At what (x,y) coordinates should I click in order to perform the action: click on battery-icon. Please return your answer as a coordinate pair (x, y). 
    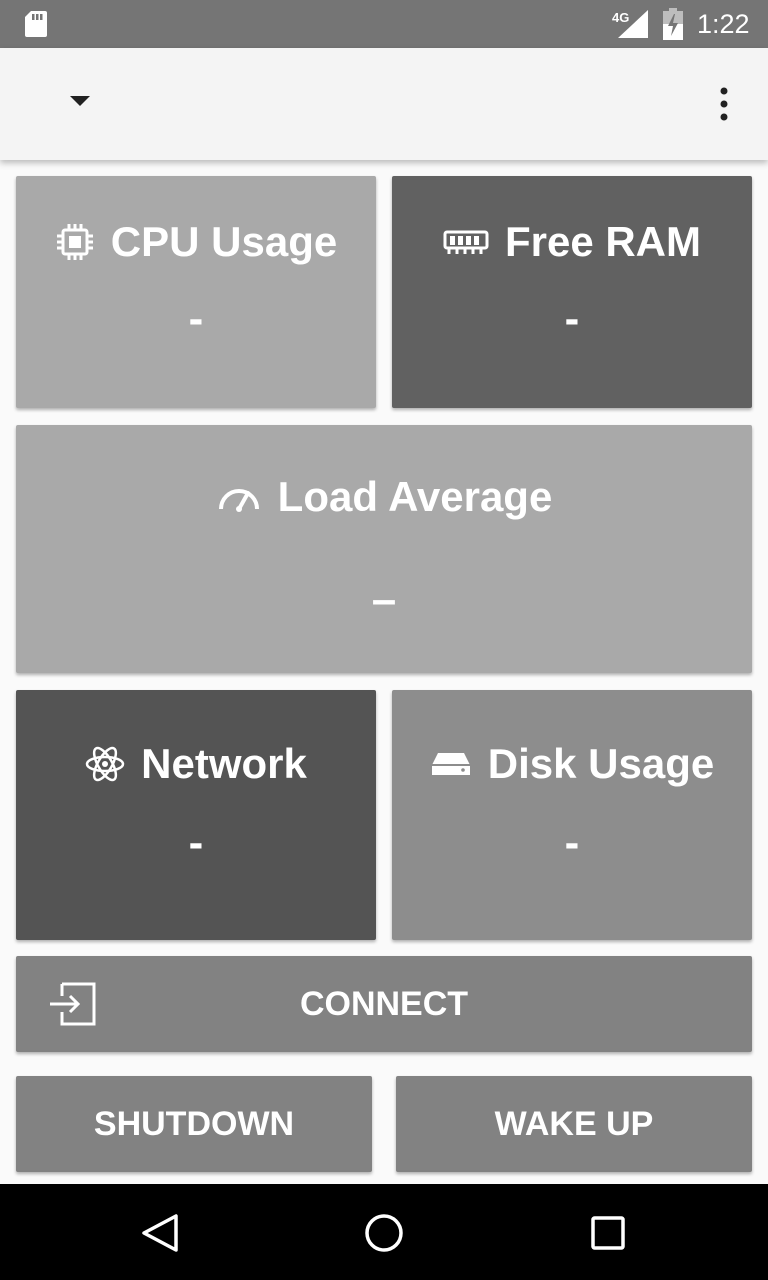
    Looking at the image, I should click on (673, 24).